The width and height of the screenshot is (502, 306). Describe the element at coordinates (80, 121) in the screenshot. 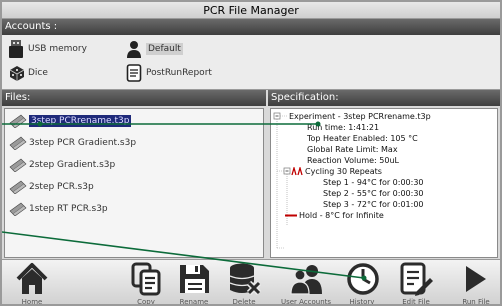

I see `file-name: 3step PCRrename.t3p` at that location.